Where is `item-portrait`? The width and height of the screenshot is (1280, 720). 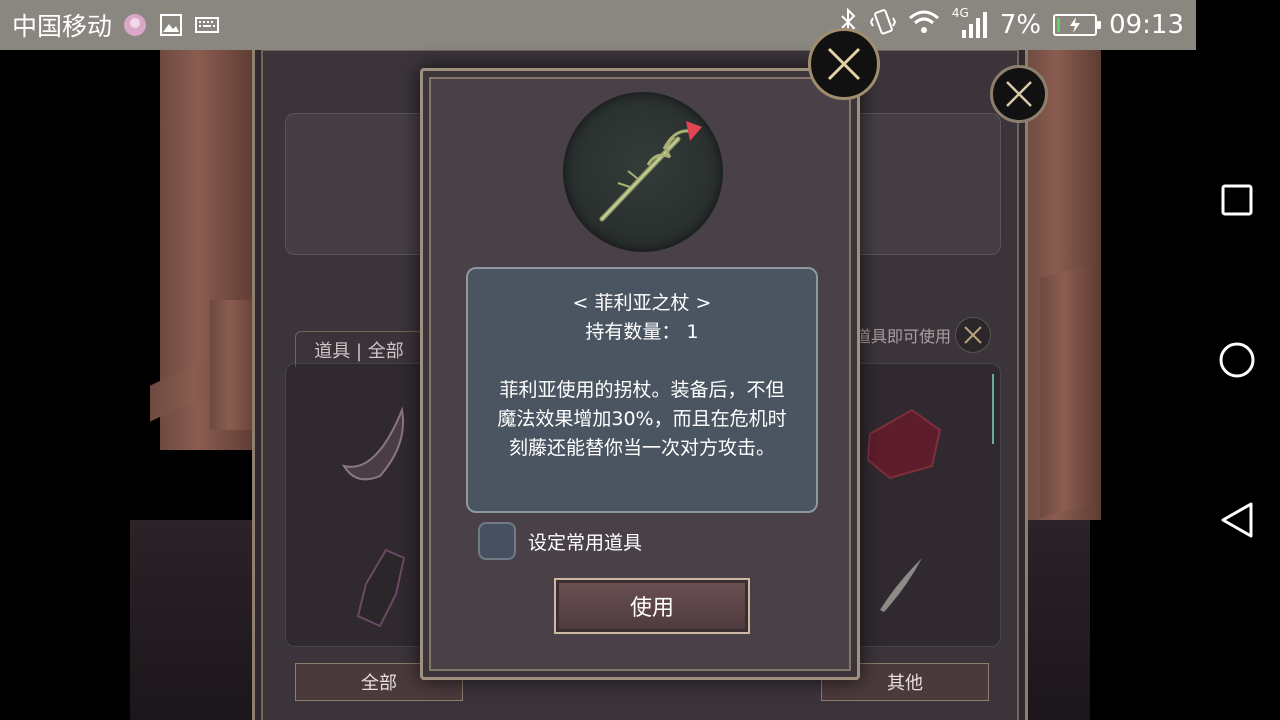
item-portrait is located at coordinates (643, 172).